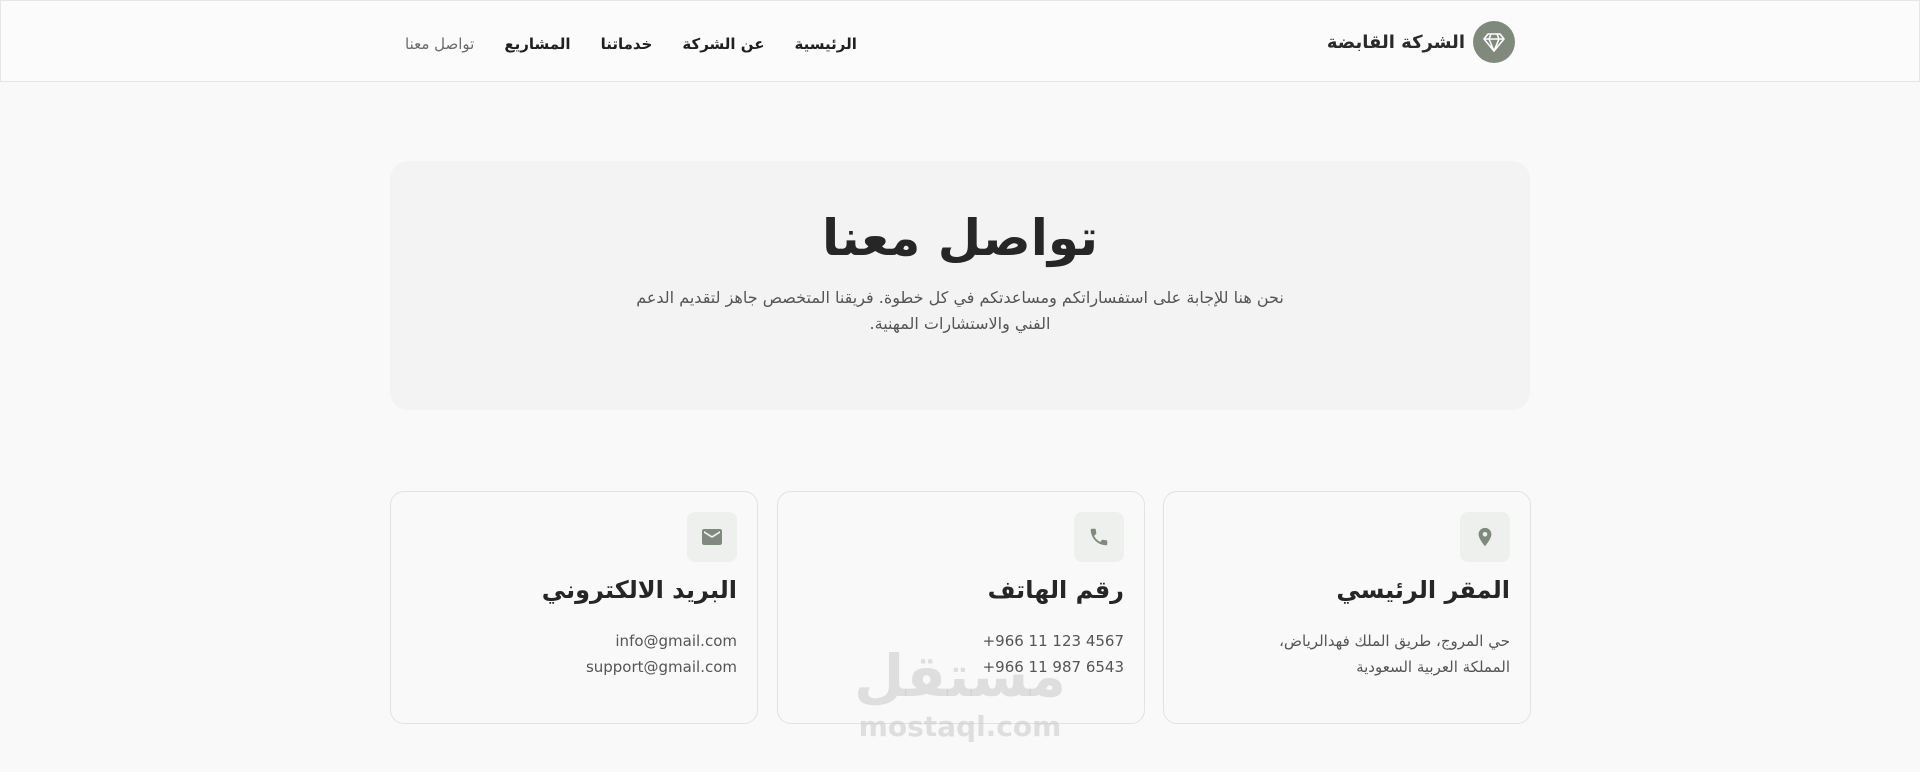  I want to click on brand: الشركة القابضة, so click(1421, 42).